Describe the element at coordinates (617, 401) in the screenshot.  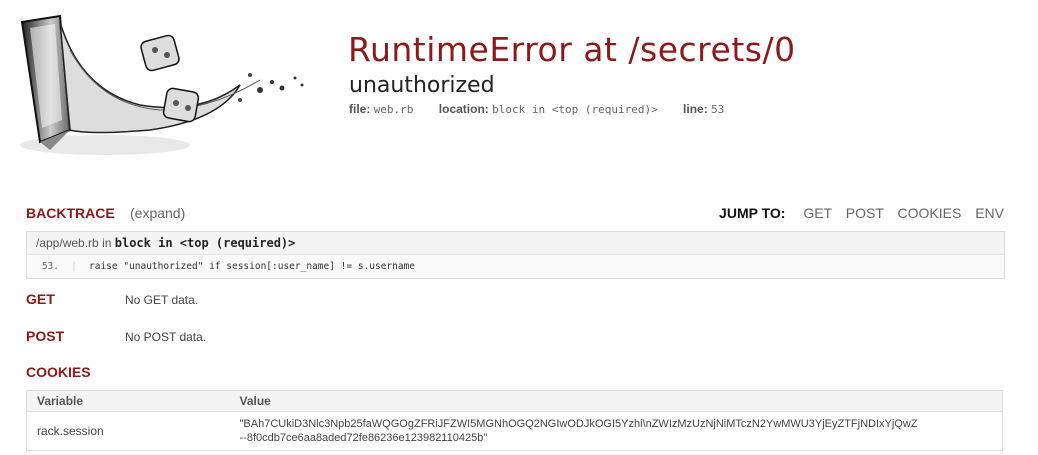
I see `column-header-value: Value` at that location.